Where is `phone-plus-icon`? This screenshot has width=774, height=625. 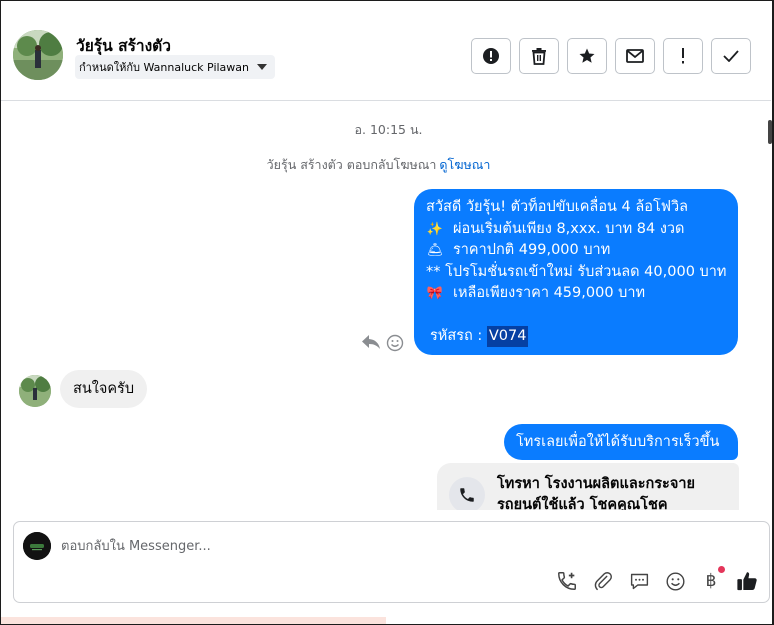
phone-plus-icon is located at coordinates (567, 581).